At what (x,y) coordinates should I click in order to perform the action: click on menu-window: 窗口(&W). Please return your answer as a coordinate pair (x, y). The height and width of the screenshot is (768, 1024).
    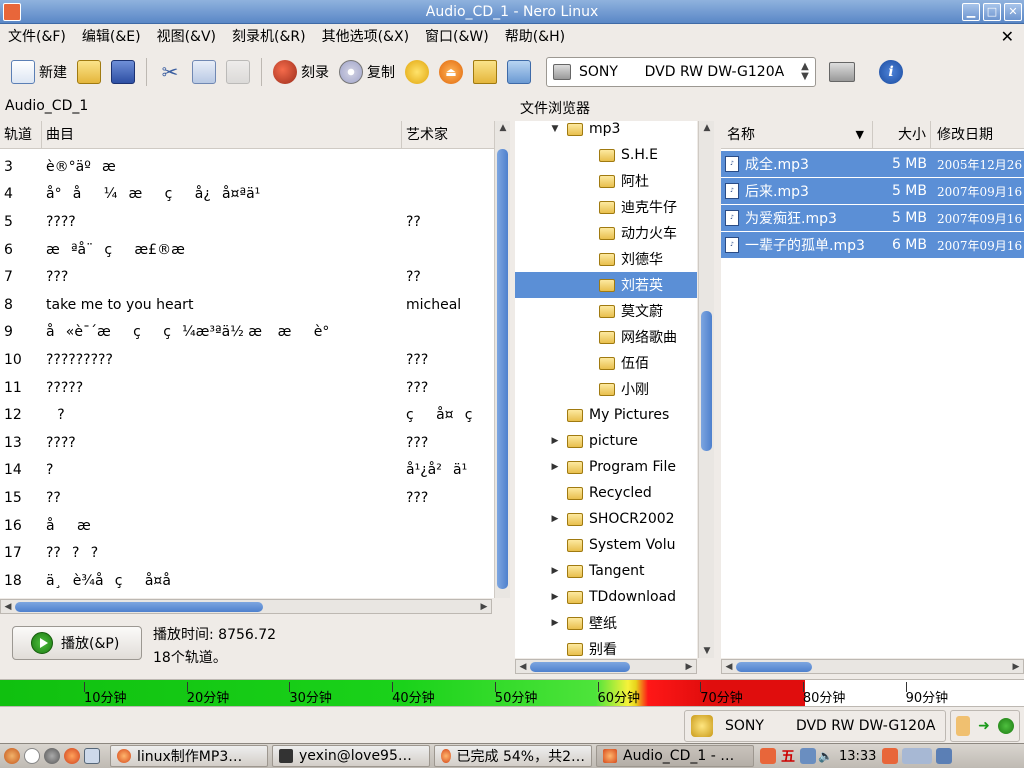
    Looking at the image, I should click on (457, 37).